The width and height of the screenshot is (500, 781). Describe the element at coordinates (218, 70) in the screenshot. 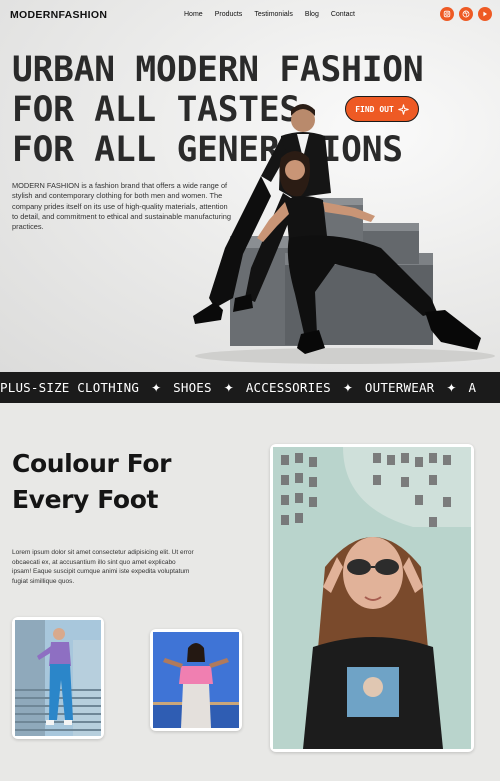

I see `headline-line-1: URBAN MODERN FASHION` at that location.